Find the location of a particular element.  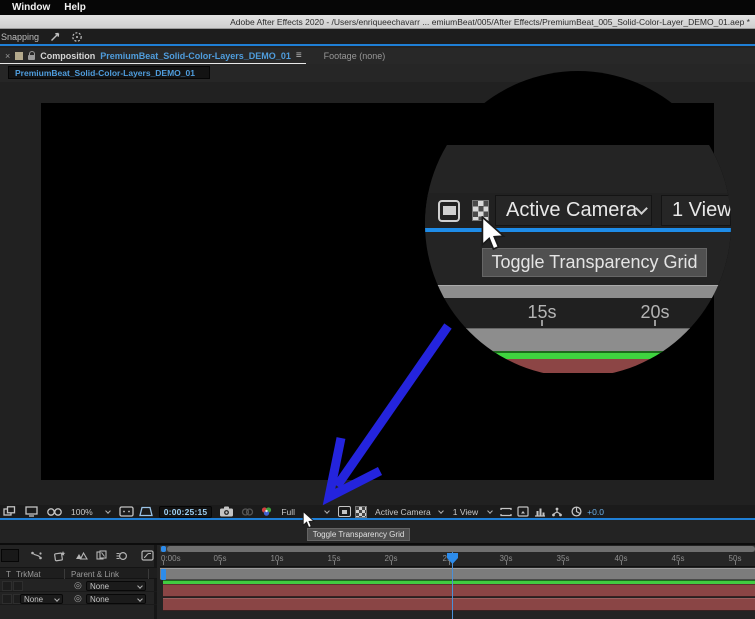

camera-view-value: Active Camera is located at coordinates (403, 512).